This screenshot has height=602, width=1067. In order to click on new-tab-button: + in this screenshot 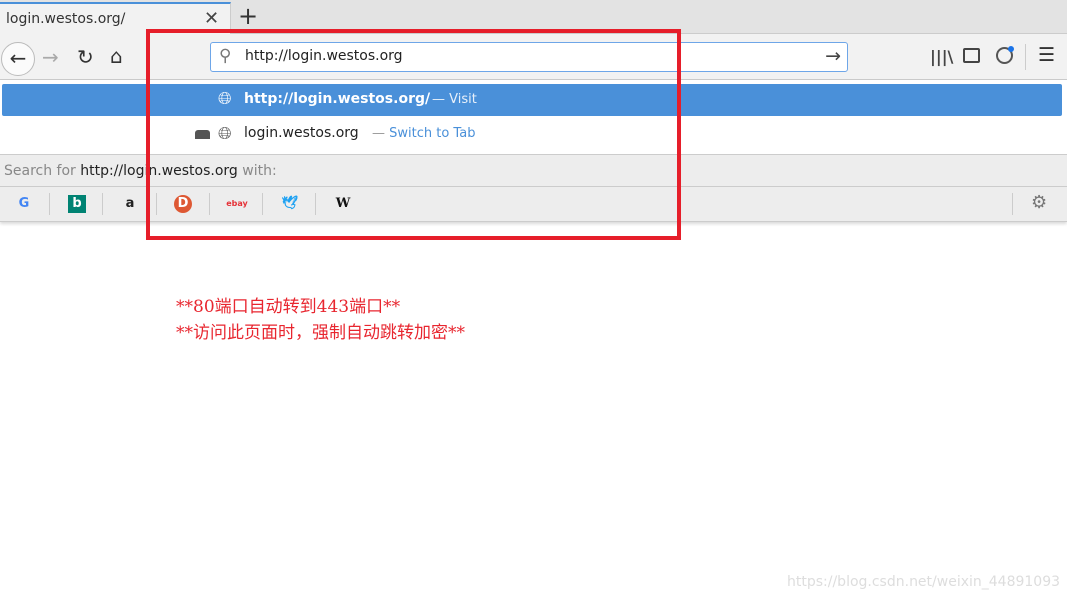, I will do `click(248, 16)`.